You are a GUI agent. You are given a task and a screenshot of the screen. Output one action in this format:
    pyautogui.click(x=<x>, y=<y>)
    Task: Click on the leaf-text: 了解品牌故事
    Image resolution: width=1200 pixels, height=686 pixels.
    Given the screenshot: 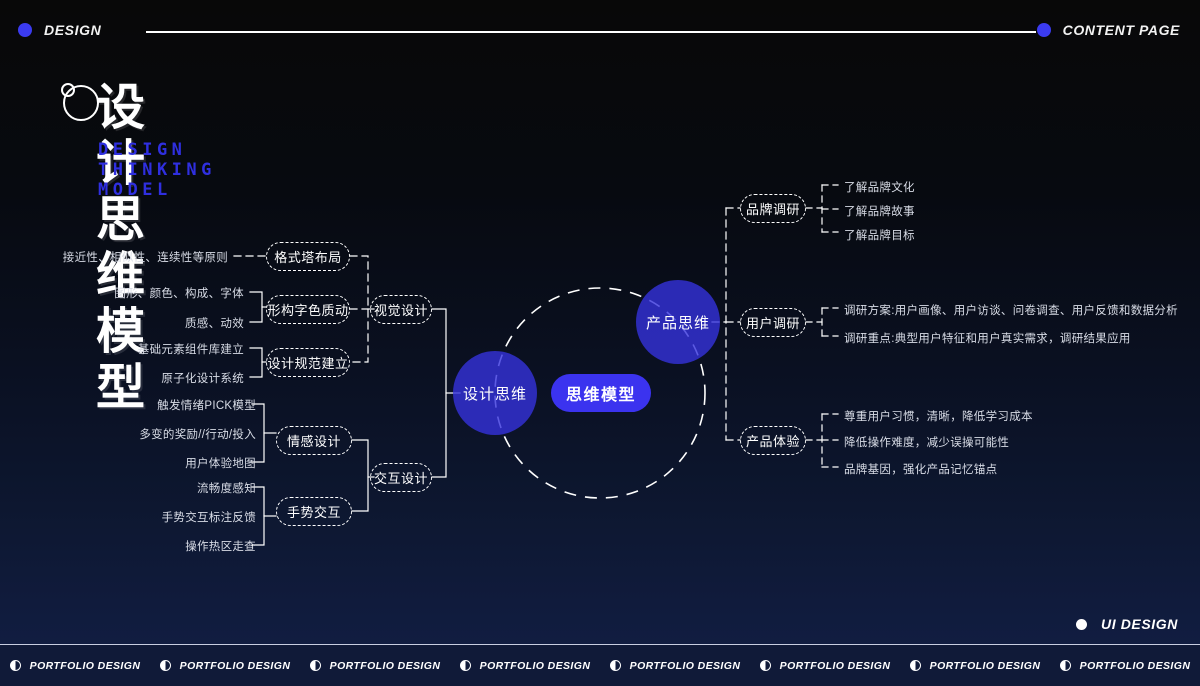 What is the action you would take?
    pyautogui.click(x=879, y=212)
    